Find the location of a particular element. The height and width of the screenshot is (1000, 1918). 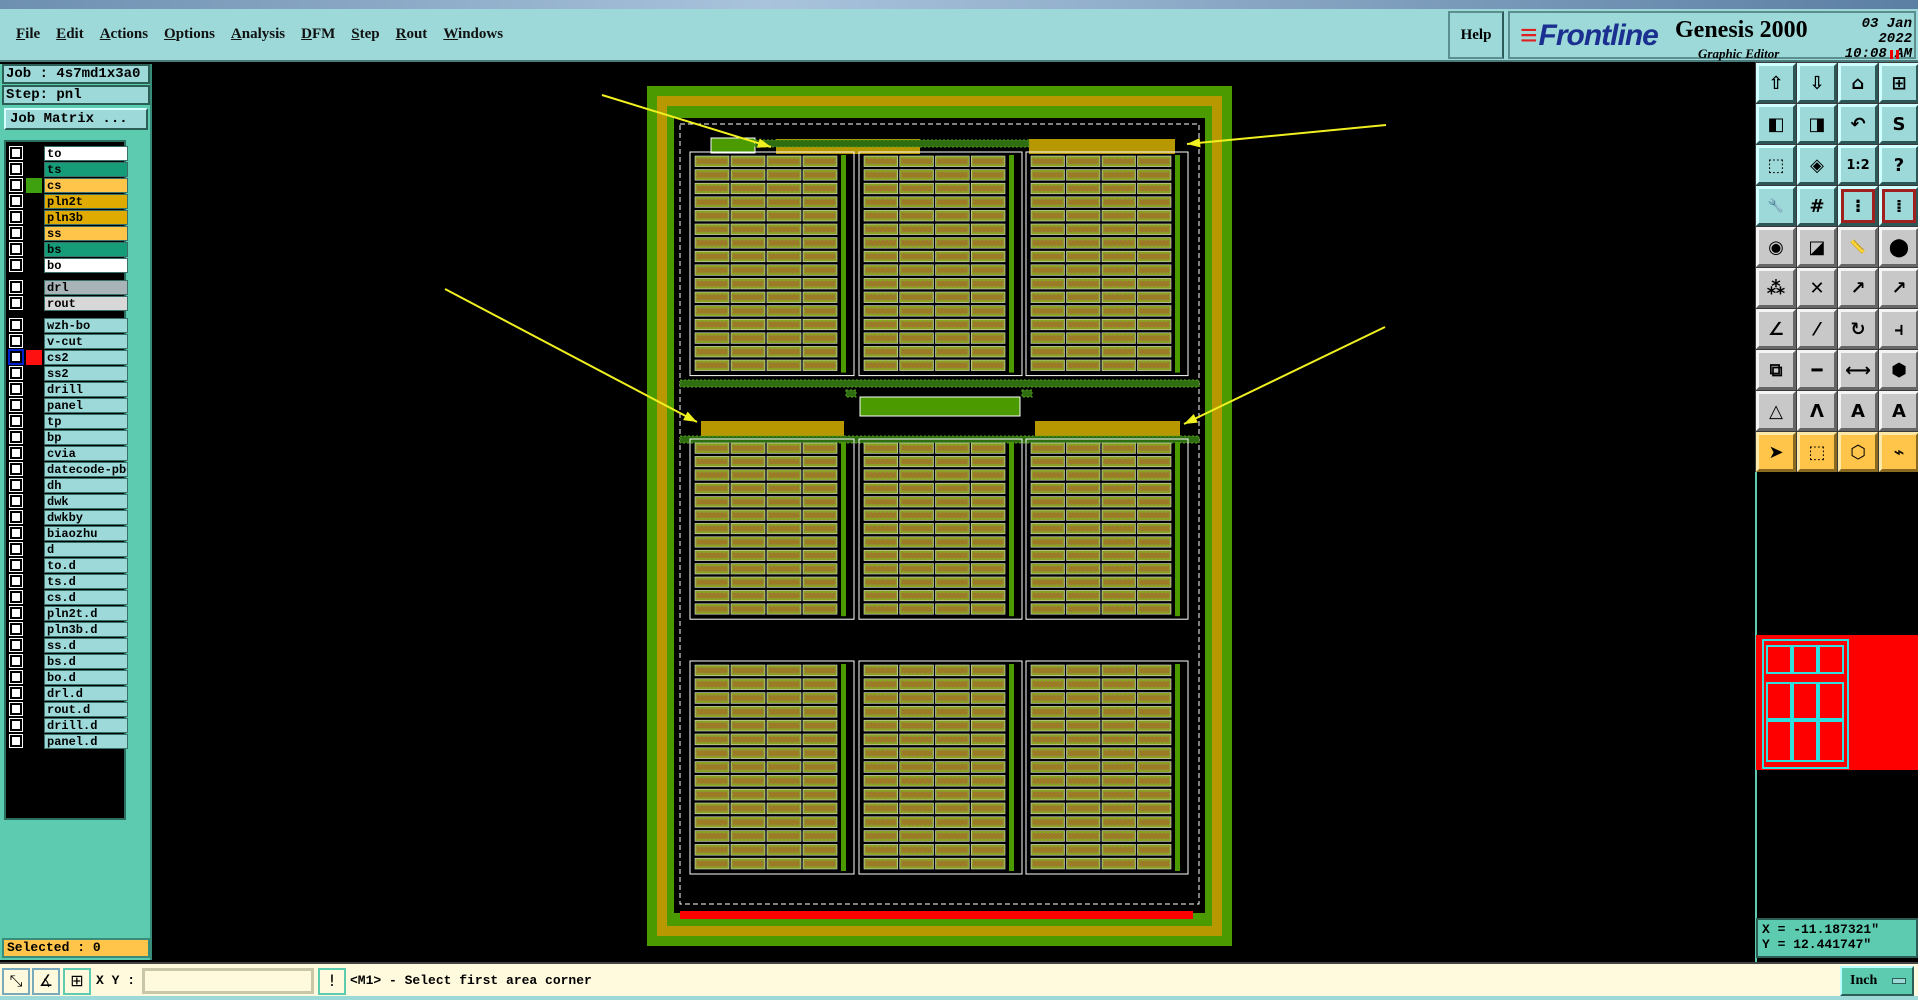

contour-icon: ⬢ is located at coordinates (1898, 370).